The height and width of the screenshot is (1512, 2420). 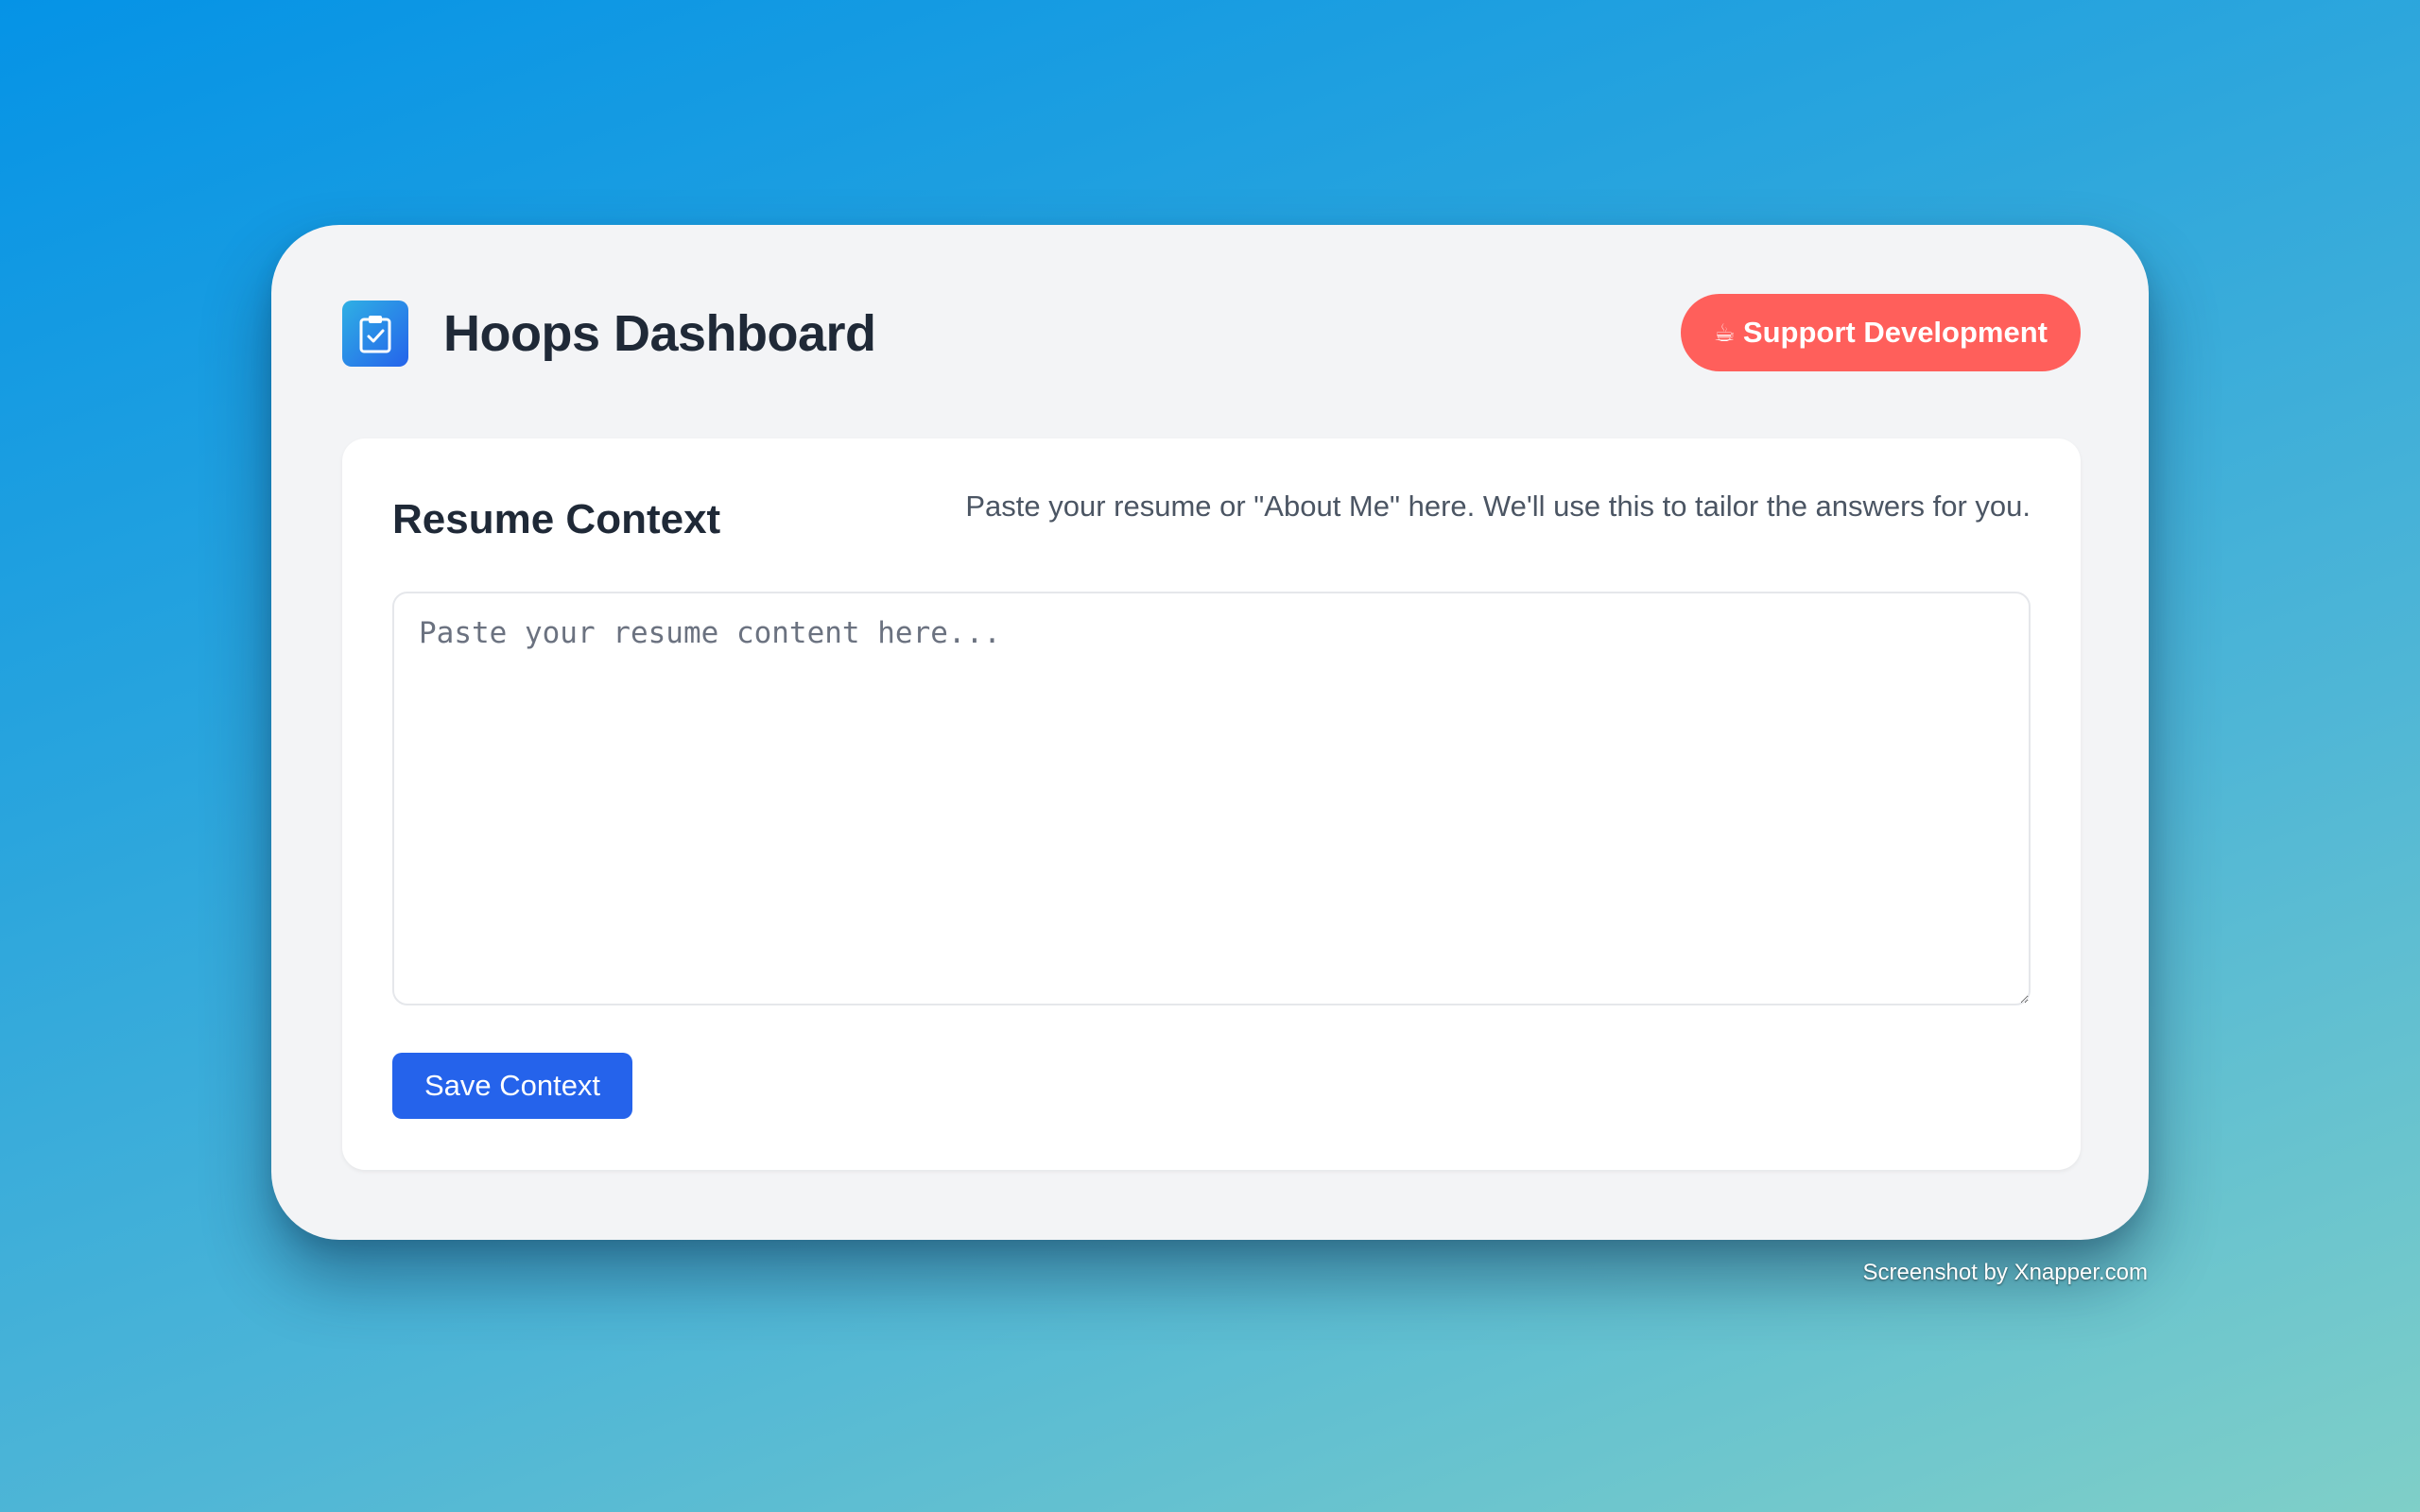 I want to click on app-logo, so click(x=375, y=334).